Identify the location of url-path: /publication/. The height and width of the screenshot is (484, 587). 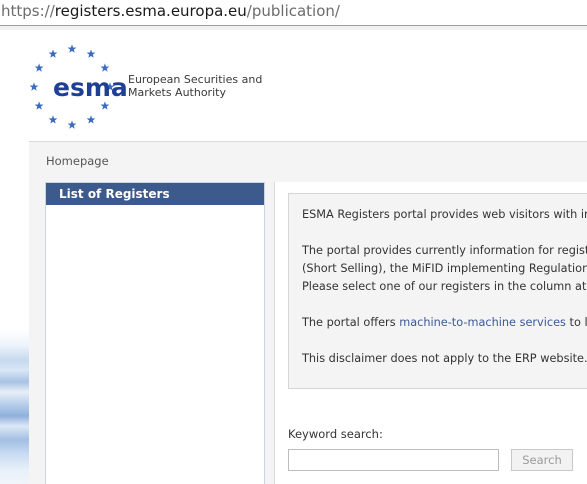
(293, 11).